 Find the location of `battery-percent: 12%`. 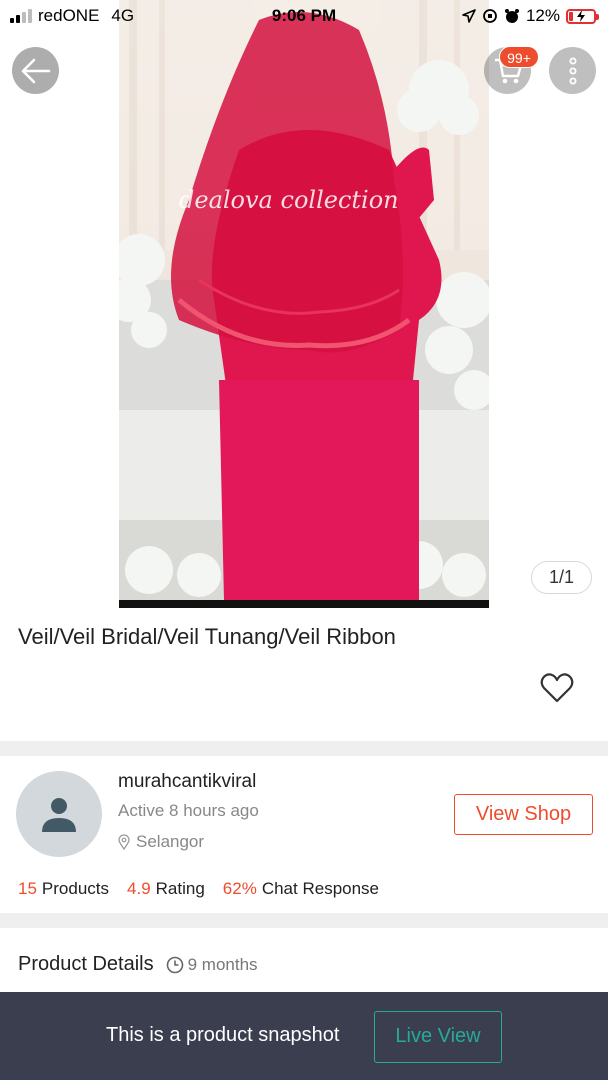

battery-percent: 12% is located at coordinates (542, 15).